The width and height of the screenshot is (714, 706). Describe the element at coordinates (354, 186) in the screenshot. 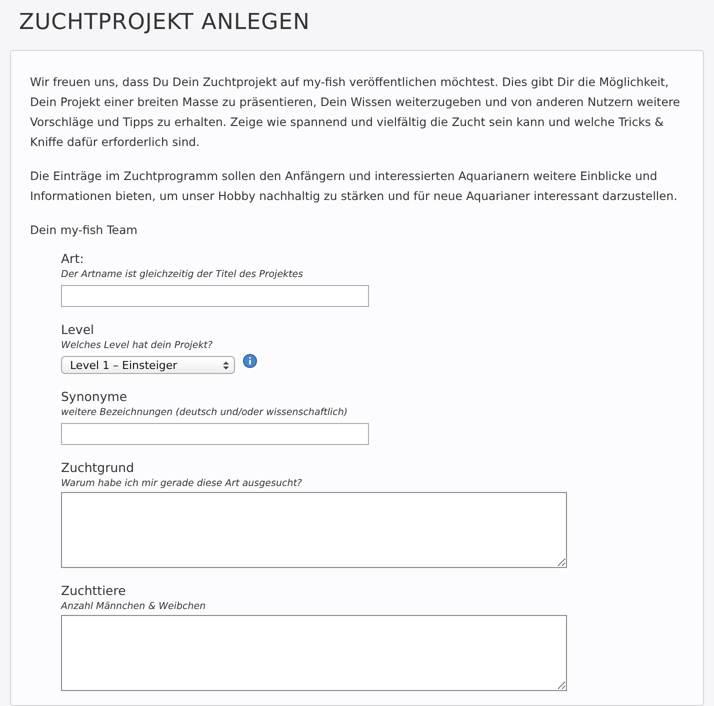

I see `intro-paragraph: Die Einträge im Zuchtprogramm sollen den Anfängern und interessierten Aquarianern weitere Einblicke und Informationen bieten, um unser Hobby nachhaltig zu stärken und für neue Aquarianer interessant darzustellen.` at that location.